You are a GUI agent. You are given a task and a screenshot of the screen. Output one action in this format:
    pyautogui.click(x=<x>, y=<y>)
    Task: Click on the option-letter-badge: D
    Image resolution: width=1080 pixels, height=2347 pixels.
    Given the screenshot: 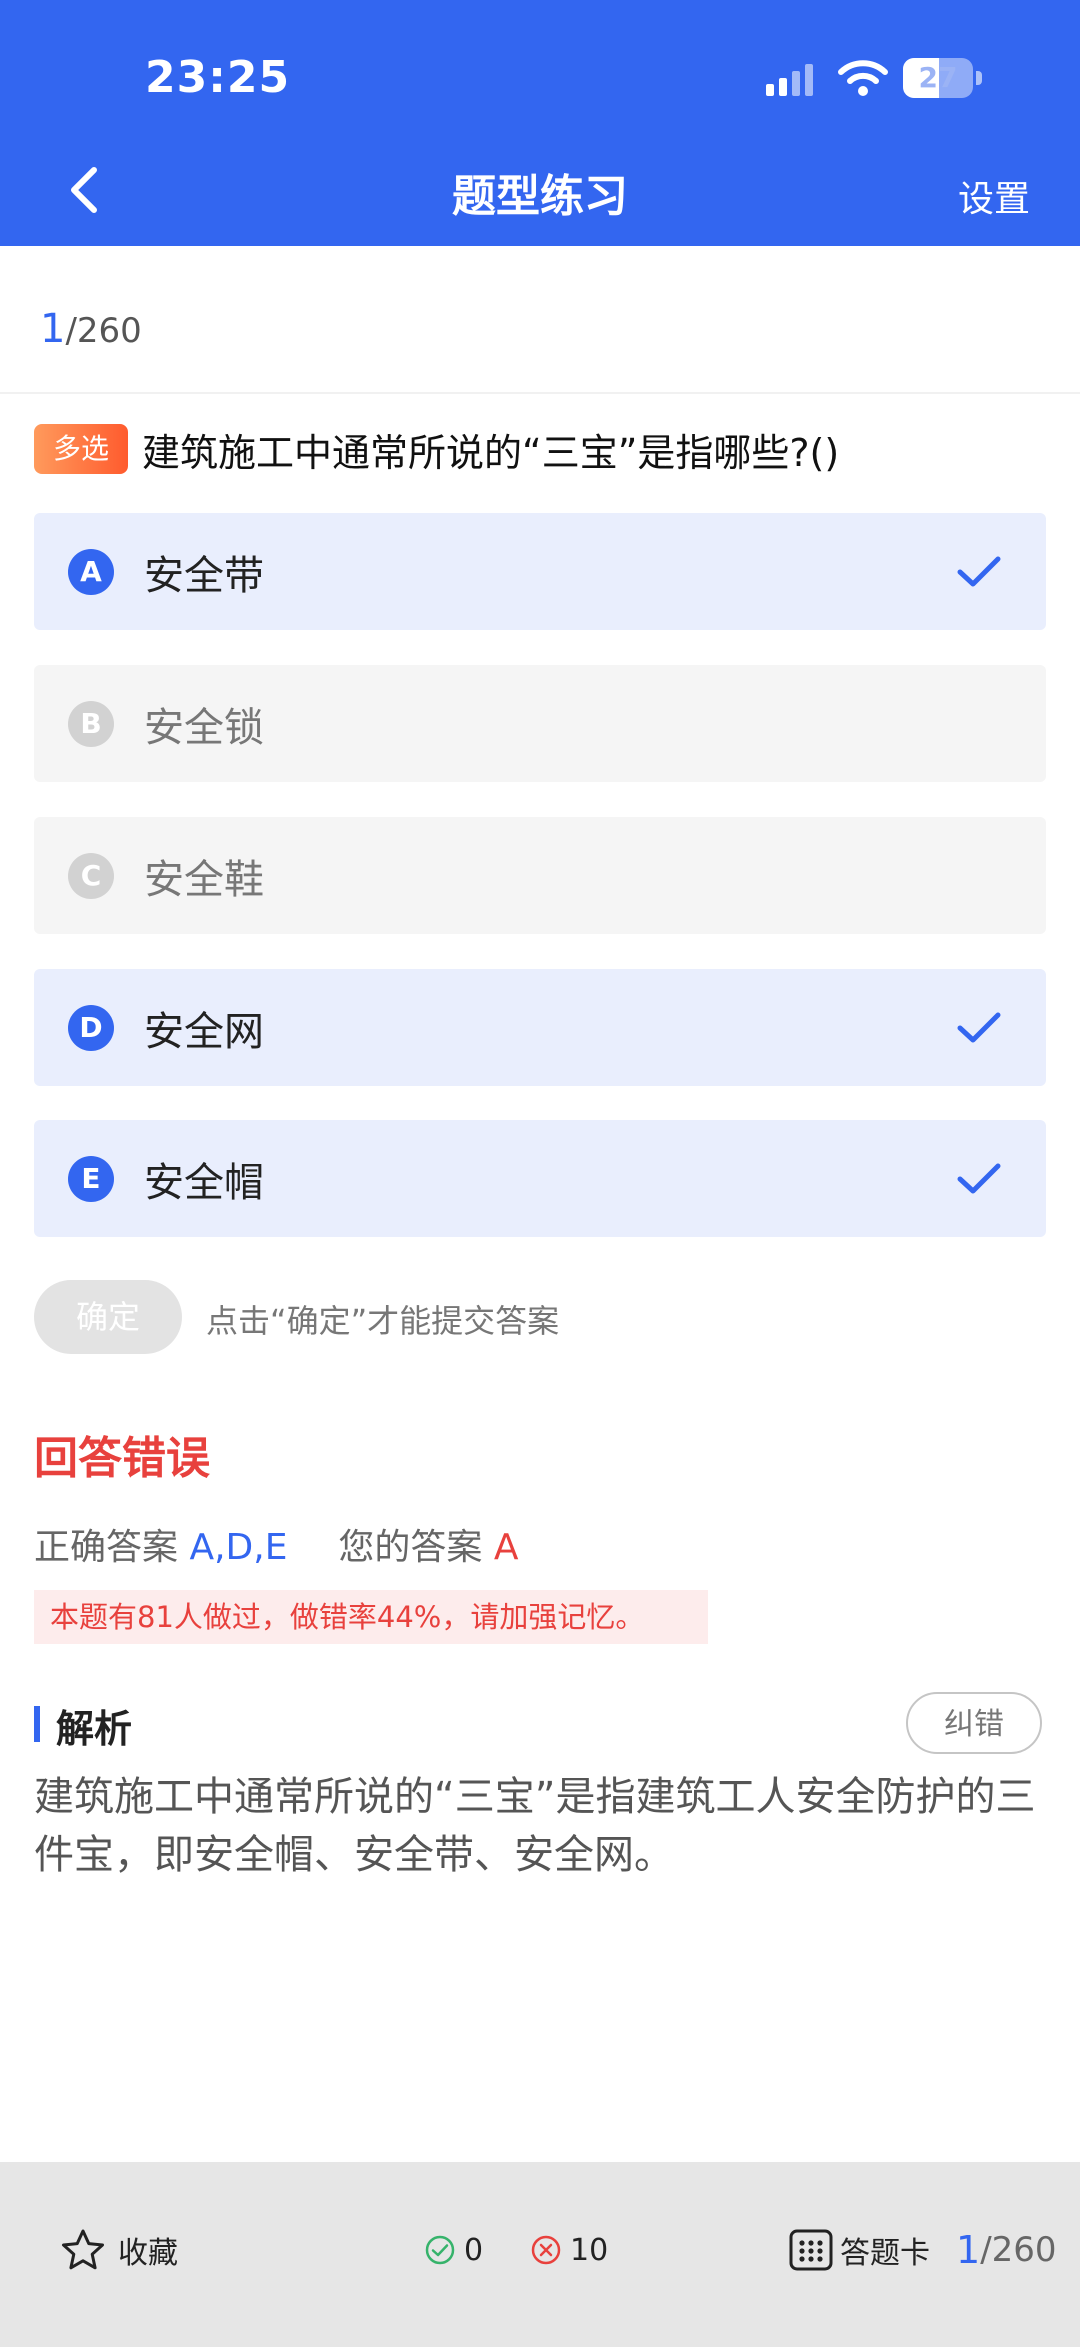 What is the action you would take?
    pyautogui.click(x=91, y=1028)
    